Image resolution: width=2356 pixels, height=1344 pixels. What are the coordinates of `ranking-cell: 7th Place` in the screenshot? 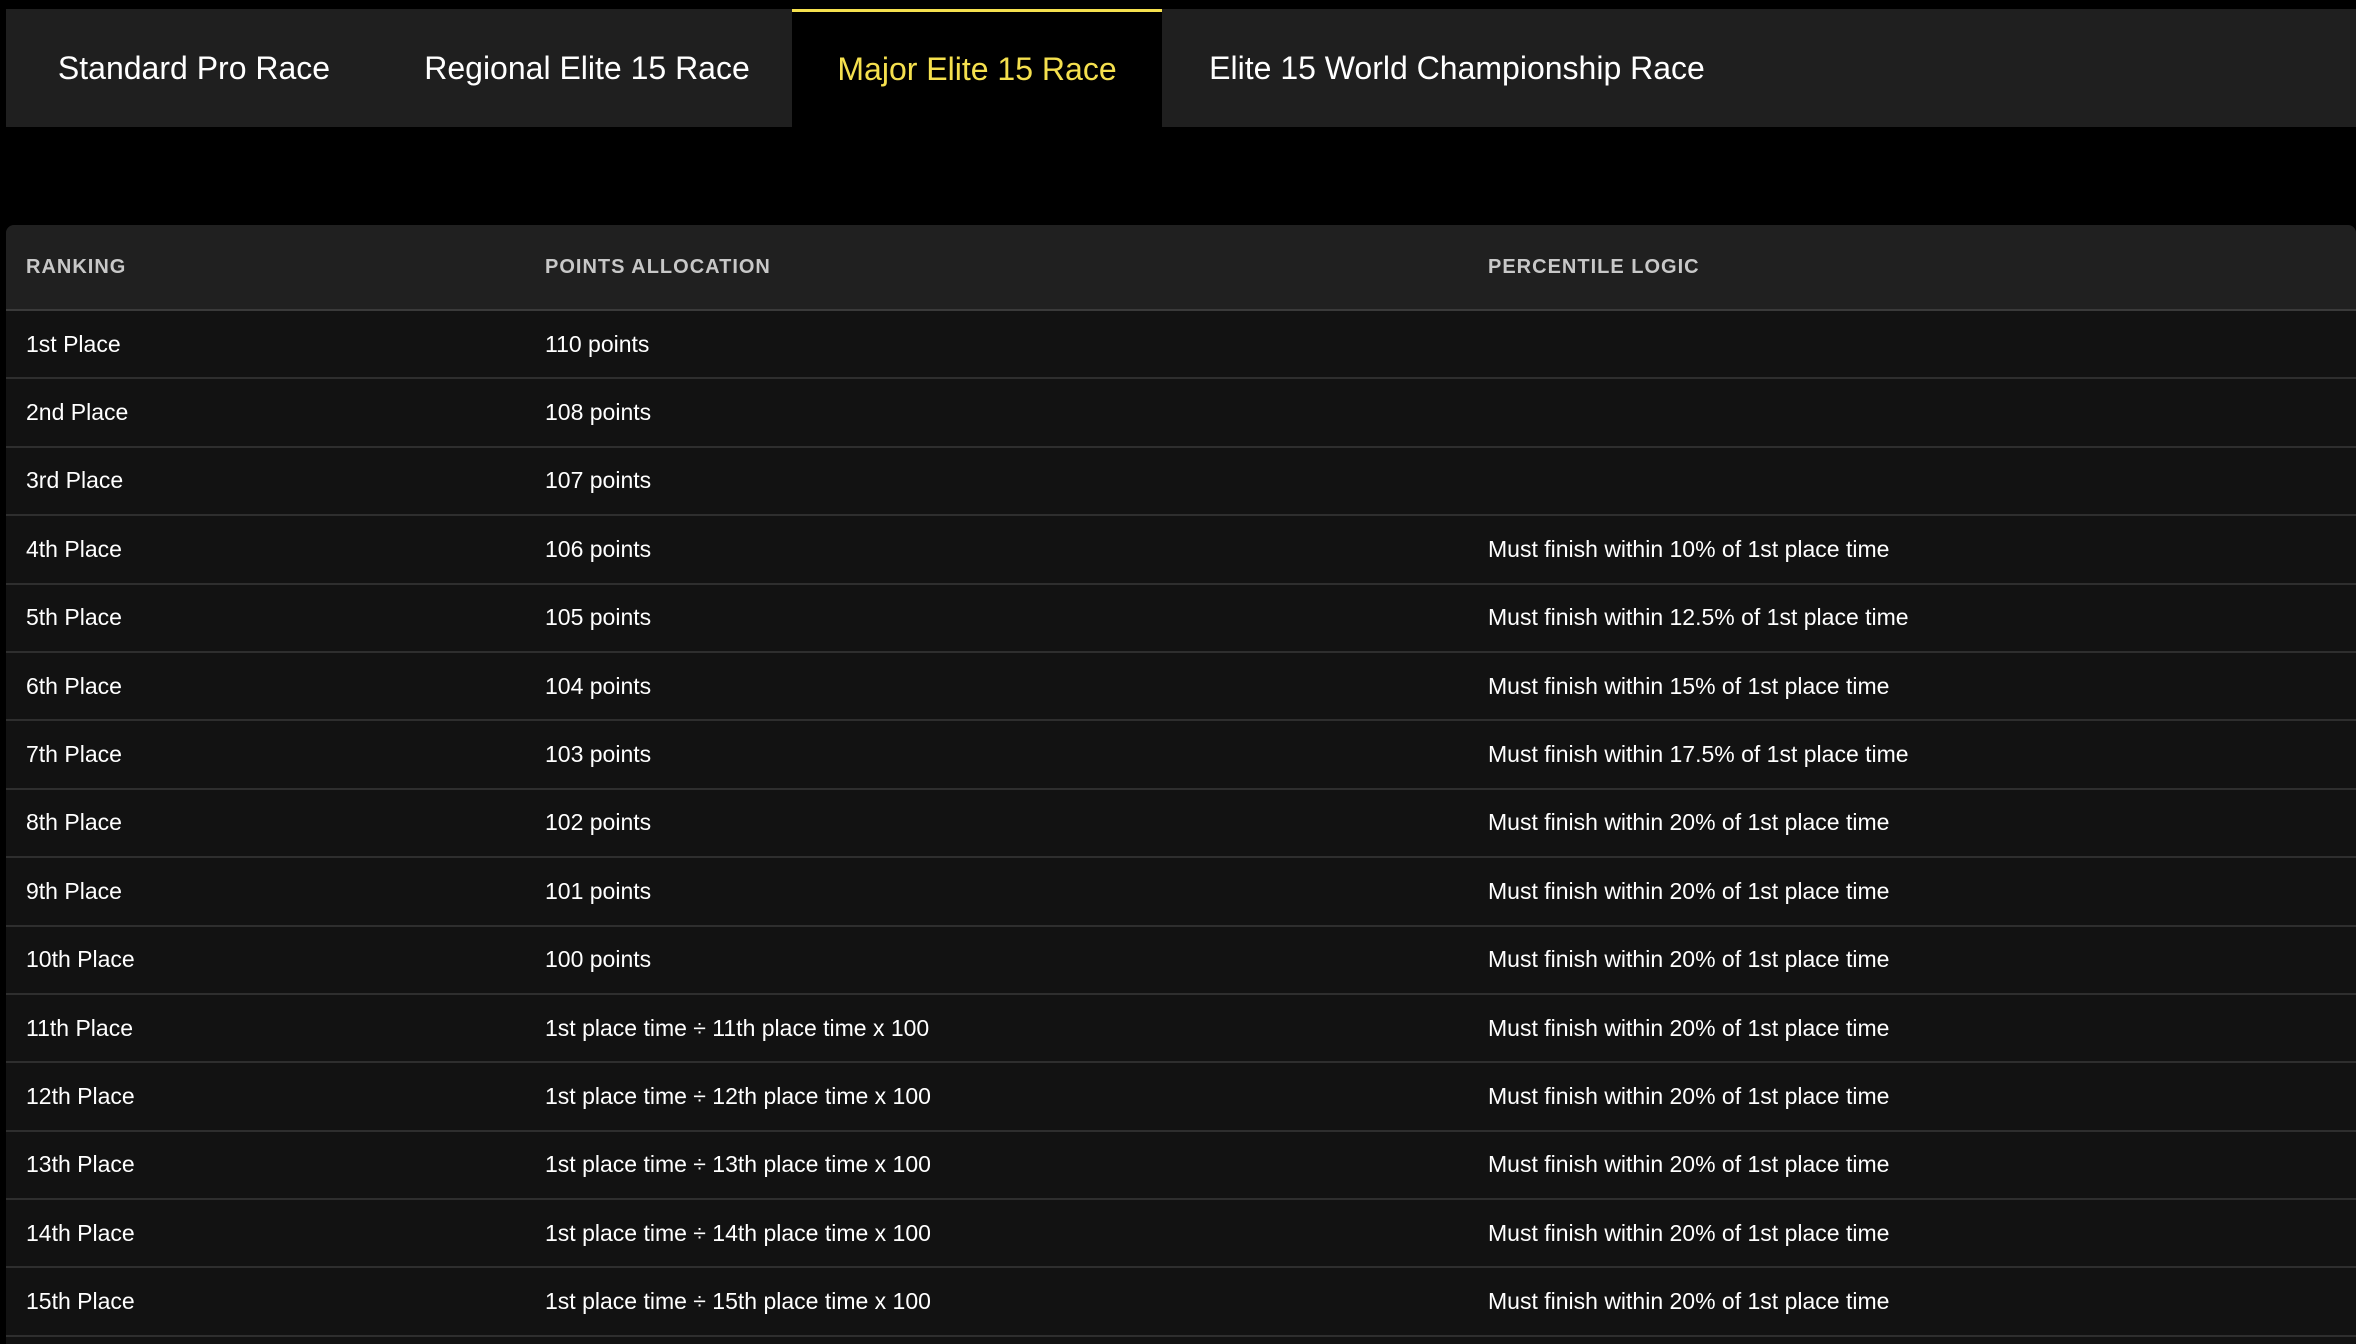 It's located at (74, 754).